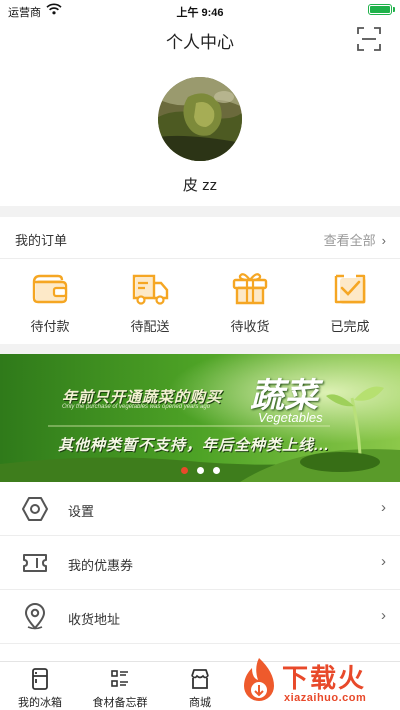  Describe the element at coordinates (35, 616) in the screenshot. I see `location-pin-icon` at that location.